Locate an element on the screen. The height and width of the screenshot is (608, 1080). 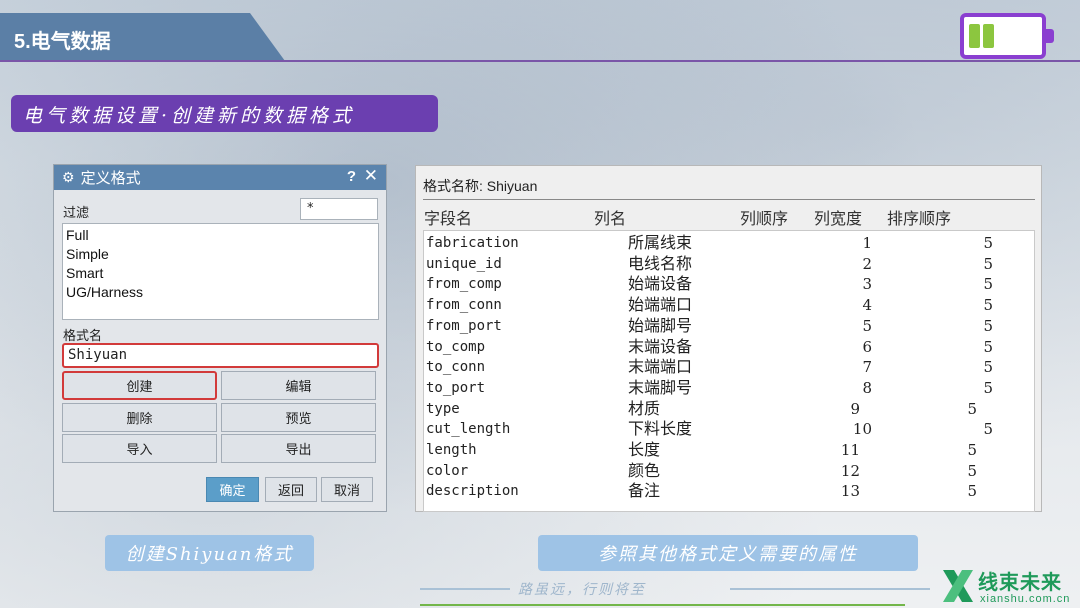
battery-tip is located at coordinates (1050, 36).